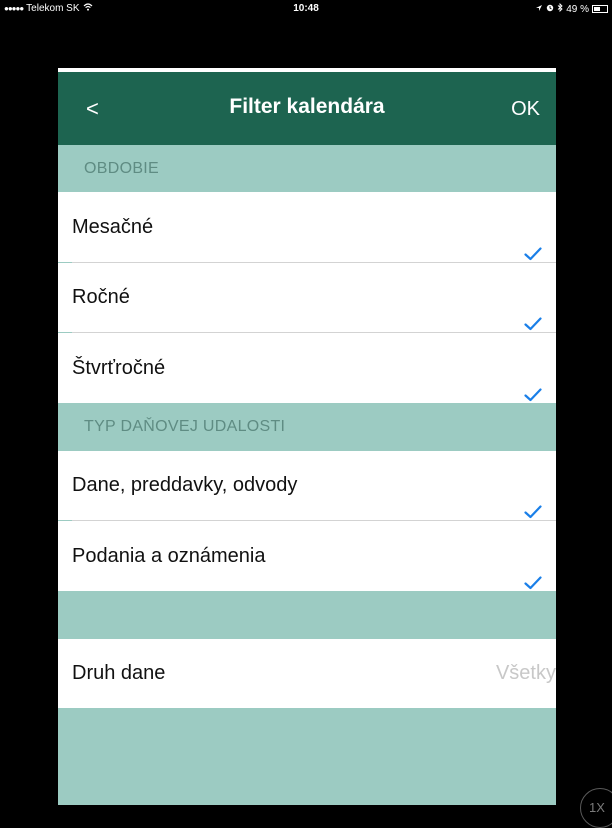  I want to click on section-header-period: OBDOBIE, so click(307, 168).